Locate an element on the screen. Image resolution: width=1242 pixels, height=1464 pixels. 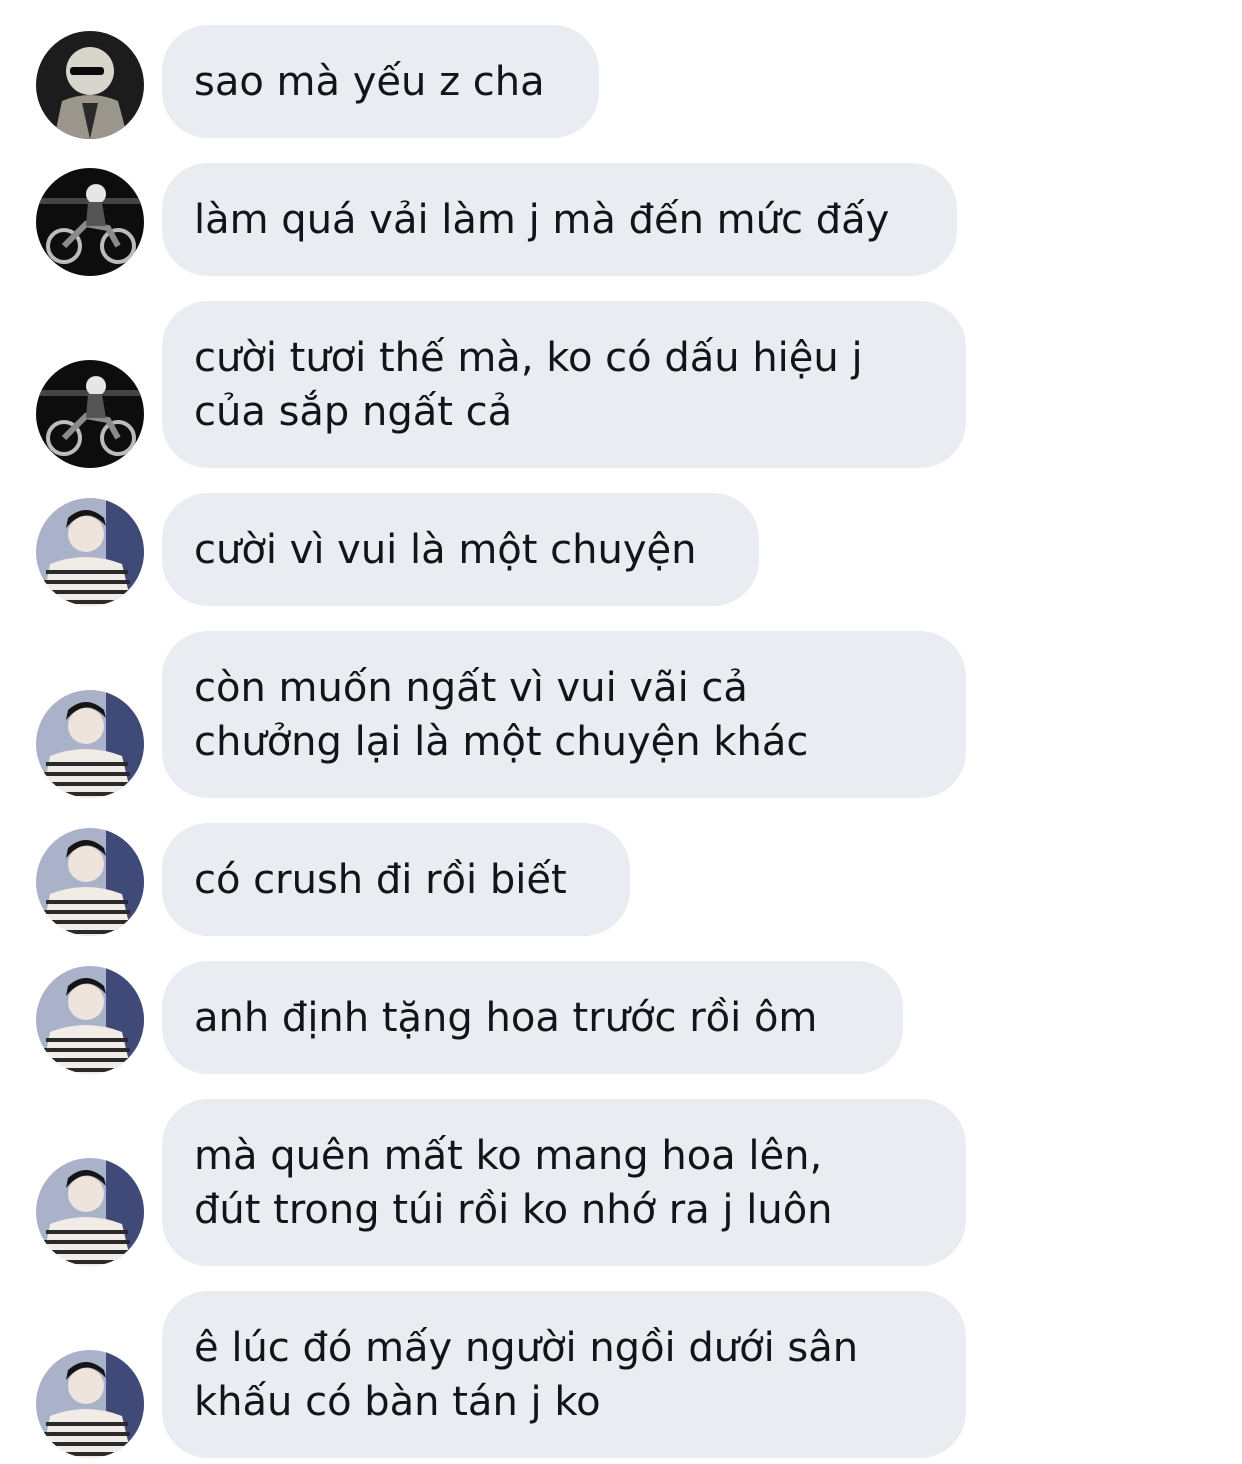
message-text: chưởng lại là một chuyện khác is located at coordinates (501, 741).